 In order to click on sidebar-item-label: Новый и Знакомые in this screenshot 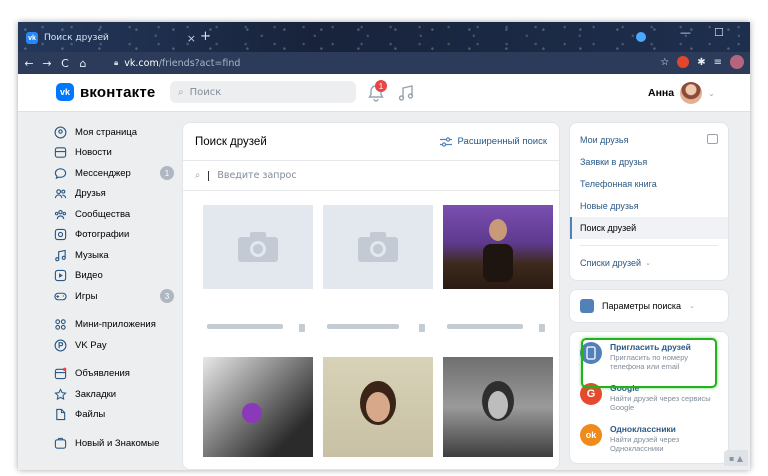, I will do `click(117, 443)`.